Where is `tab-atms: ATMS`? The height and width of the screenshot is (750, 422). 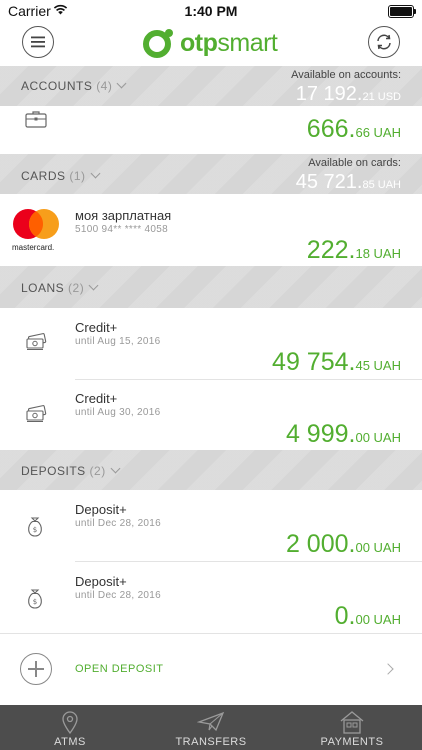
tab-atms: ATMS is located at coordinates (70, 727).